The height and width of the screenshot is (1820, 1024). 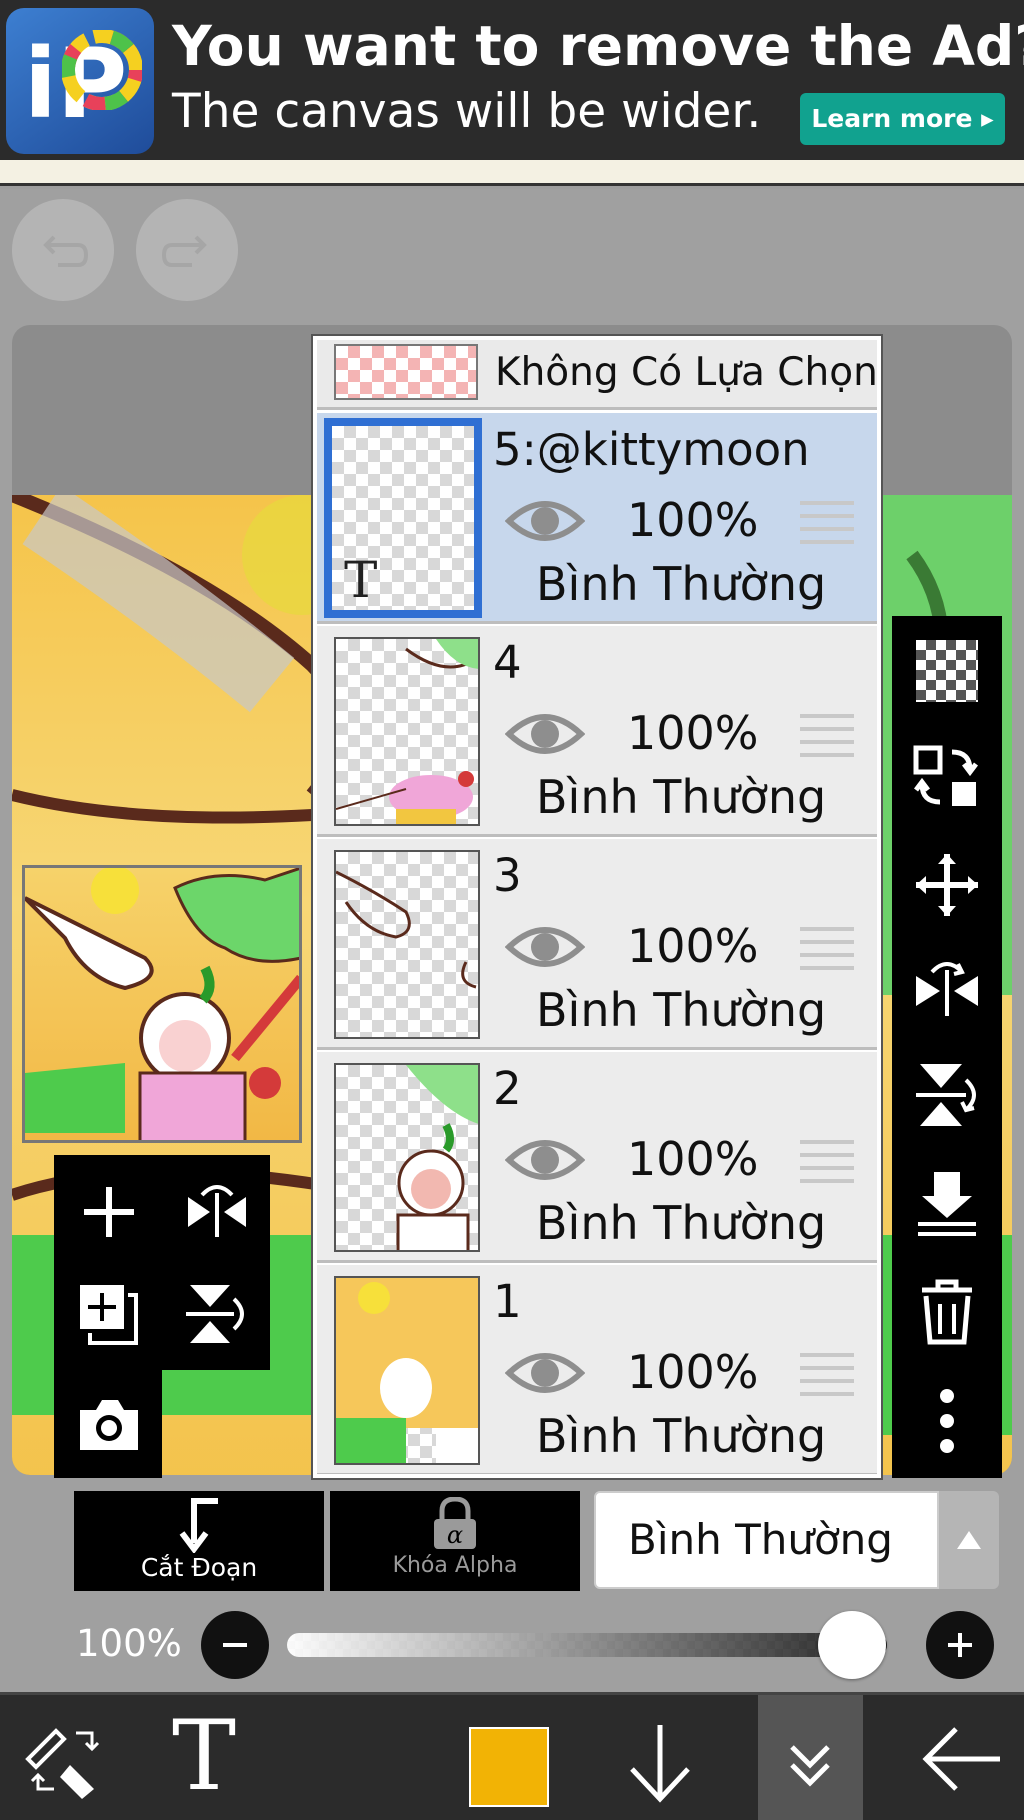 I want to click on camera-tool, so click(x=108, y=1424).